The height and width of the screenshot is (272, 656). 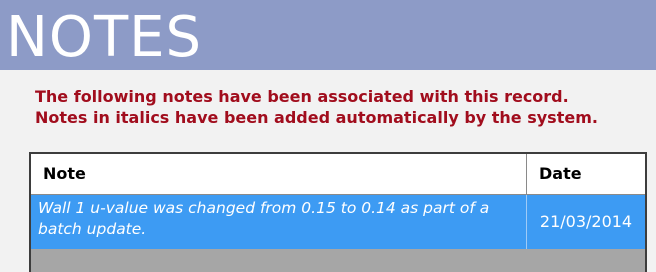 What do you see at coordinates (104, 37) in the screenshot?
I see `page-title: NOTES` at bounding box center [104, 37].